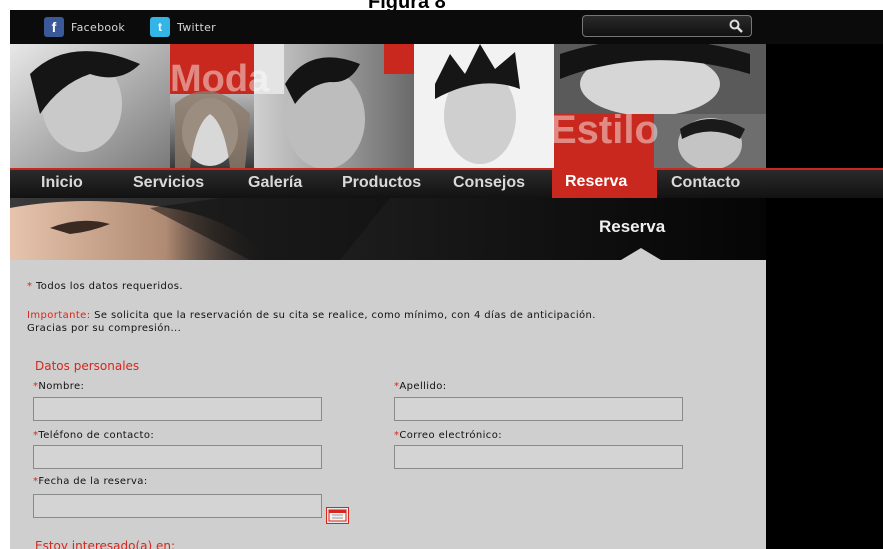 Image resolution: width=883 pixels, height=549 pixels. Describe the element at coordinates (489, 183) in the screenshot. I see `nav-item-consejos: Consejos` at that location.